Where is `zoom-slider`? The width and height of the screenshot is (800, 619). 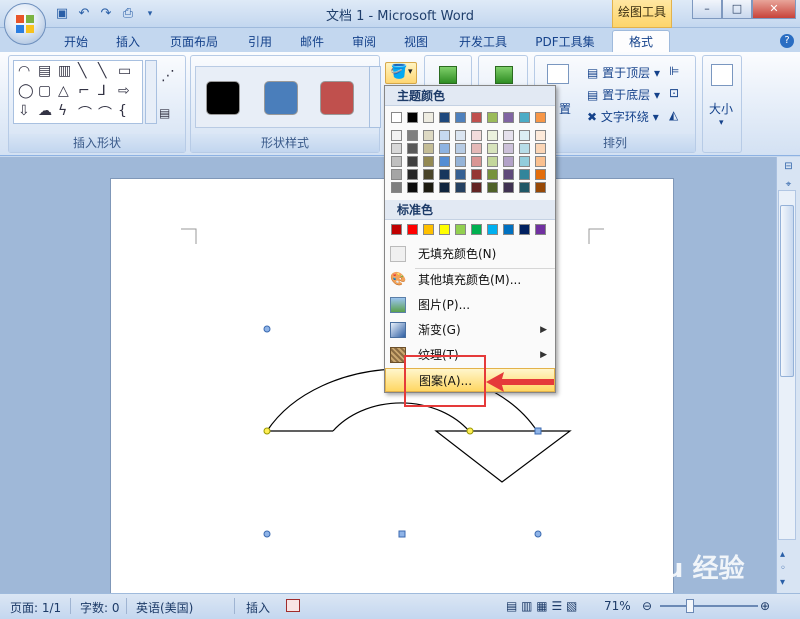
zoom-slider is located at coordinates (709, 606).